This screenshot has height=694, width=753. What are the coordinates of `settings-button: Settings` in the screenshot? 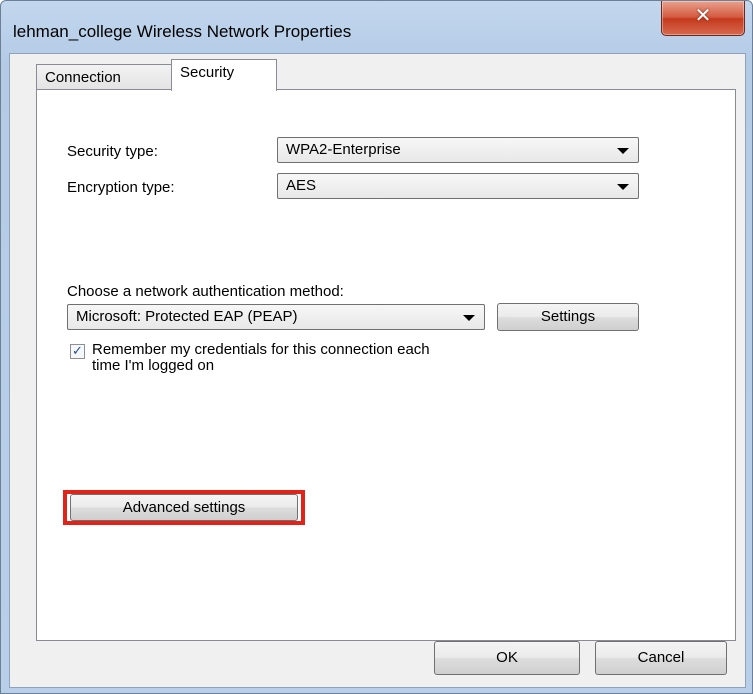 It's located at (568, 317).